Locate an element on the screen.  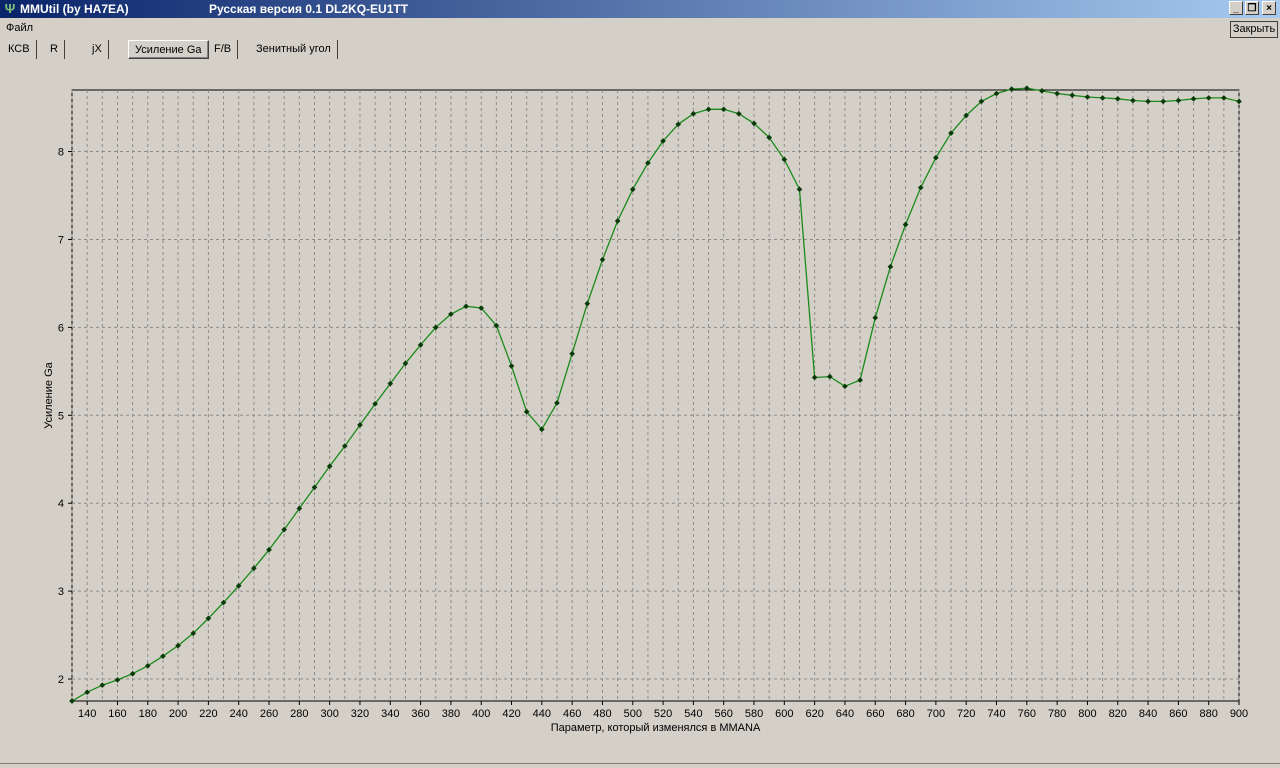
menu-item-file: Файл is located at coordinates (19, 28).